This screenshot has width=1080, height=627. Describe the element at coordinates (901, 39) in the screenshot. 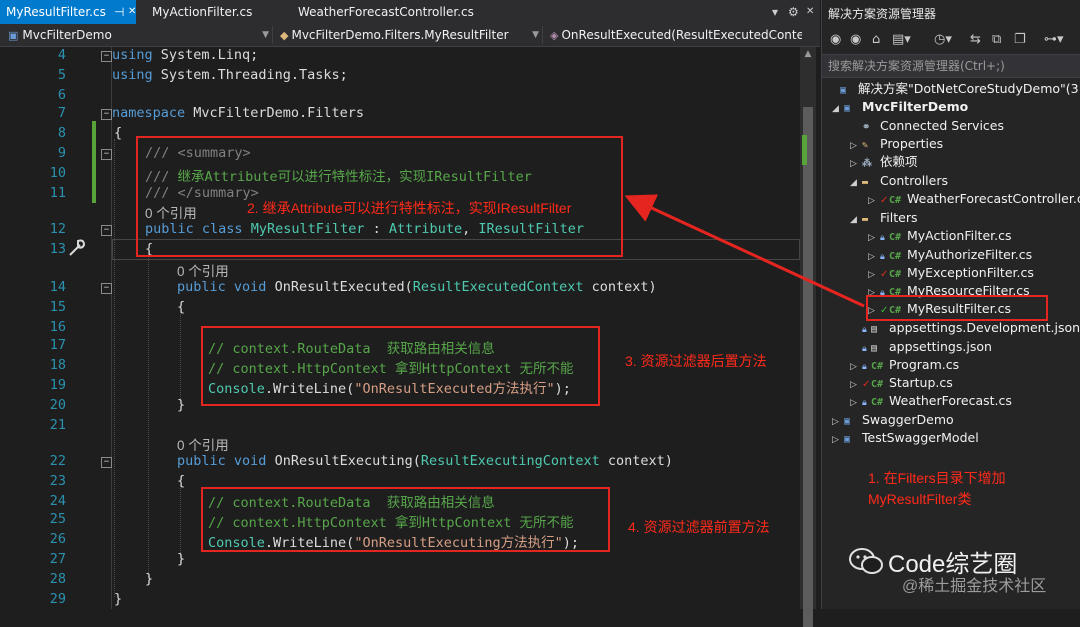

I see `switch-views-icon: ▤▾` at that location.